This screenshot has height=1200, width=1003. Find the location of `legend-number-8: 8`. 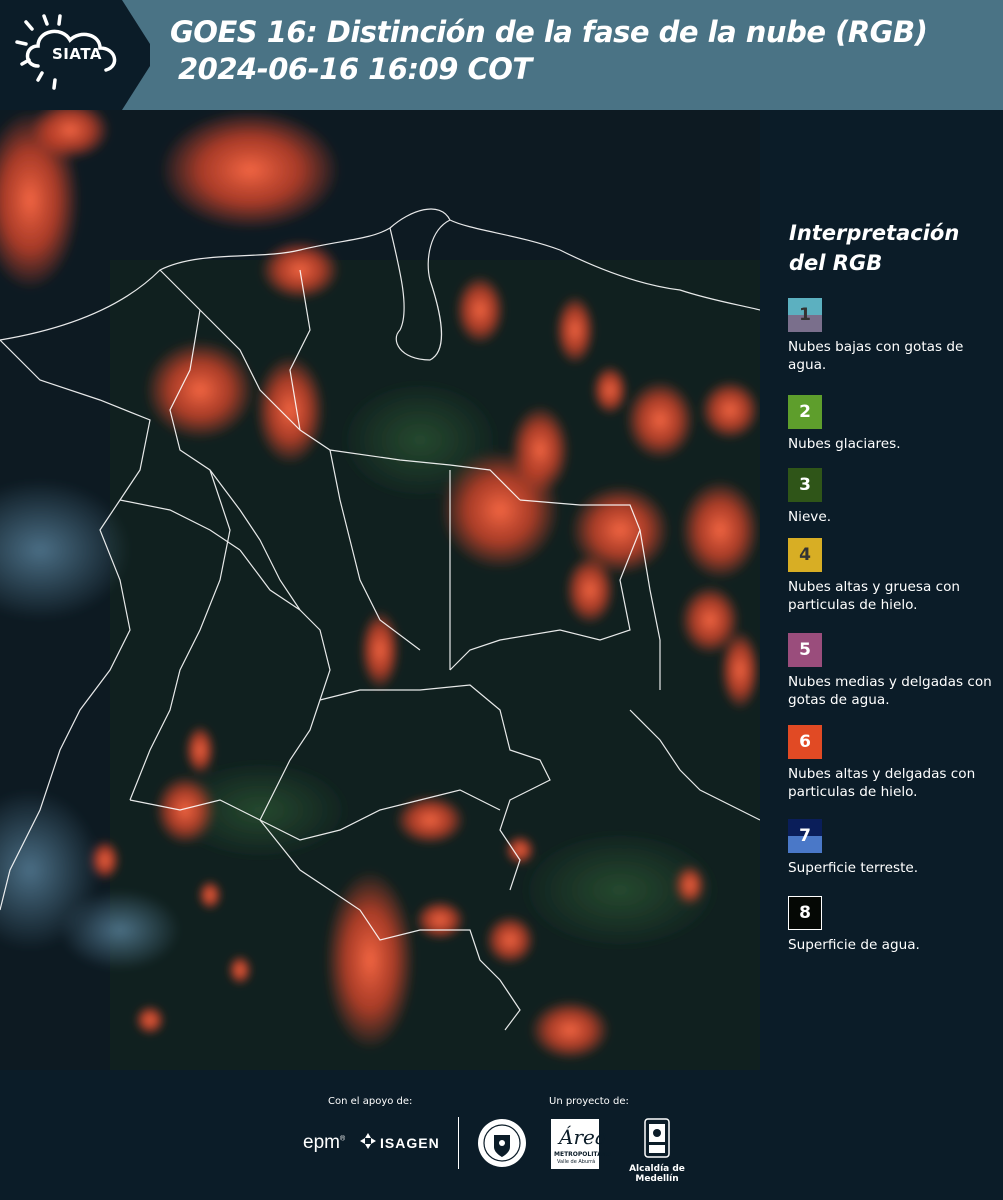

legend-number-8: 8 is located at coordinates (805, 913).